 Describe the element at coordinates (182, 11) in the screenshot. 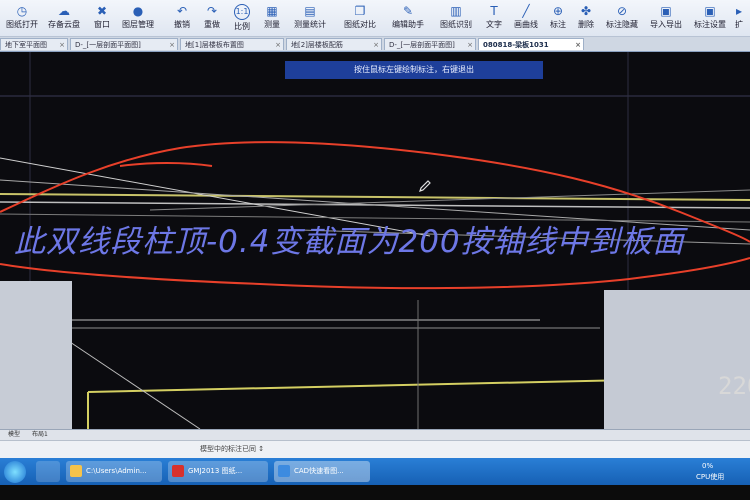

I see `undo-icon: ↶` at that location.